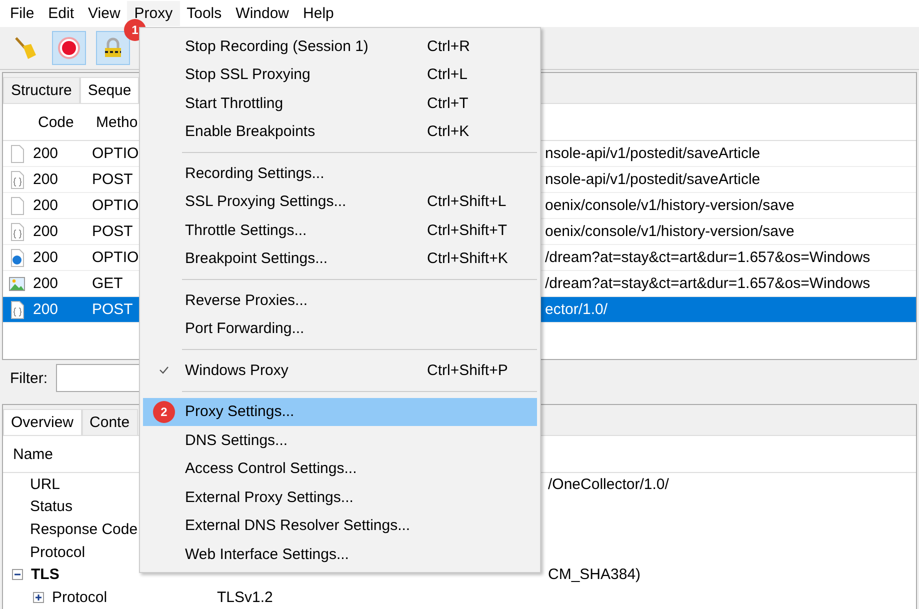 The width and height of the screenshot is (919, 609). I want to click on table-cell: ector/1.0/, so click(576, 309).